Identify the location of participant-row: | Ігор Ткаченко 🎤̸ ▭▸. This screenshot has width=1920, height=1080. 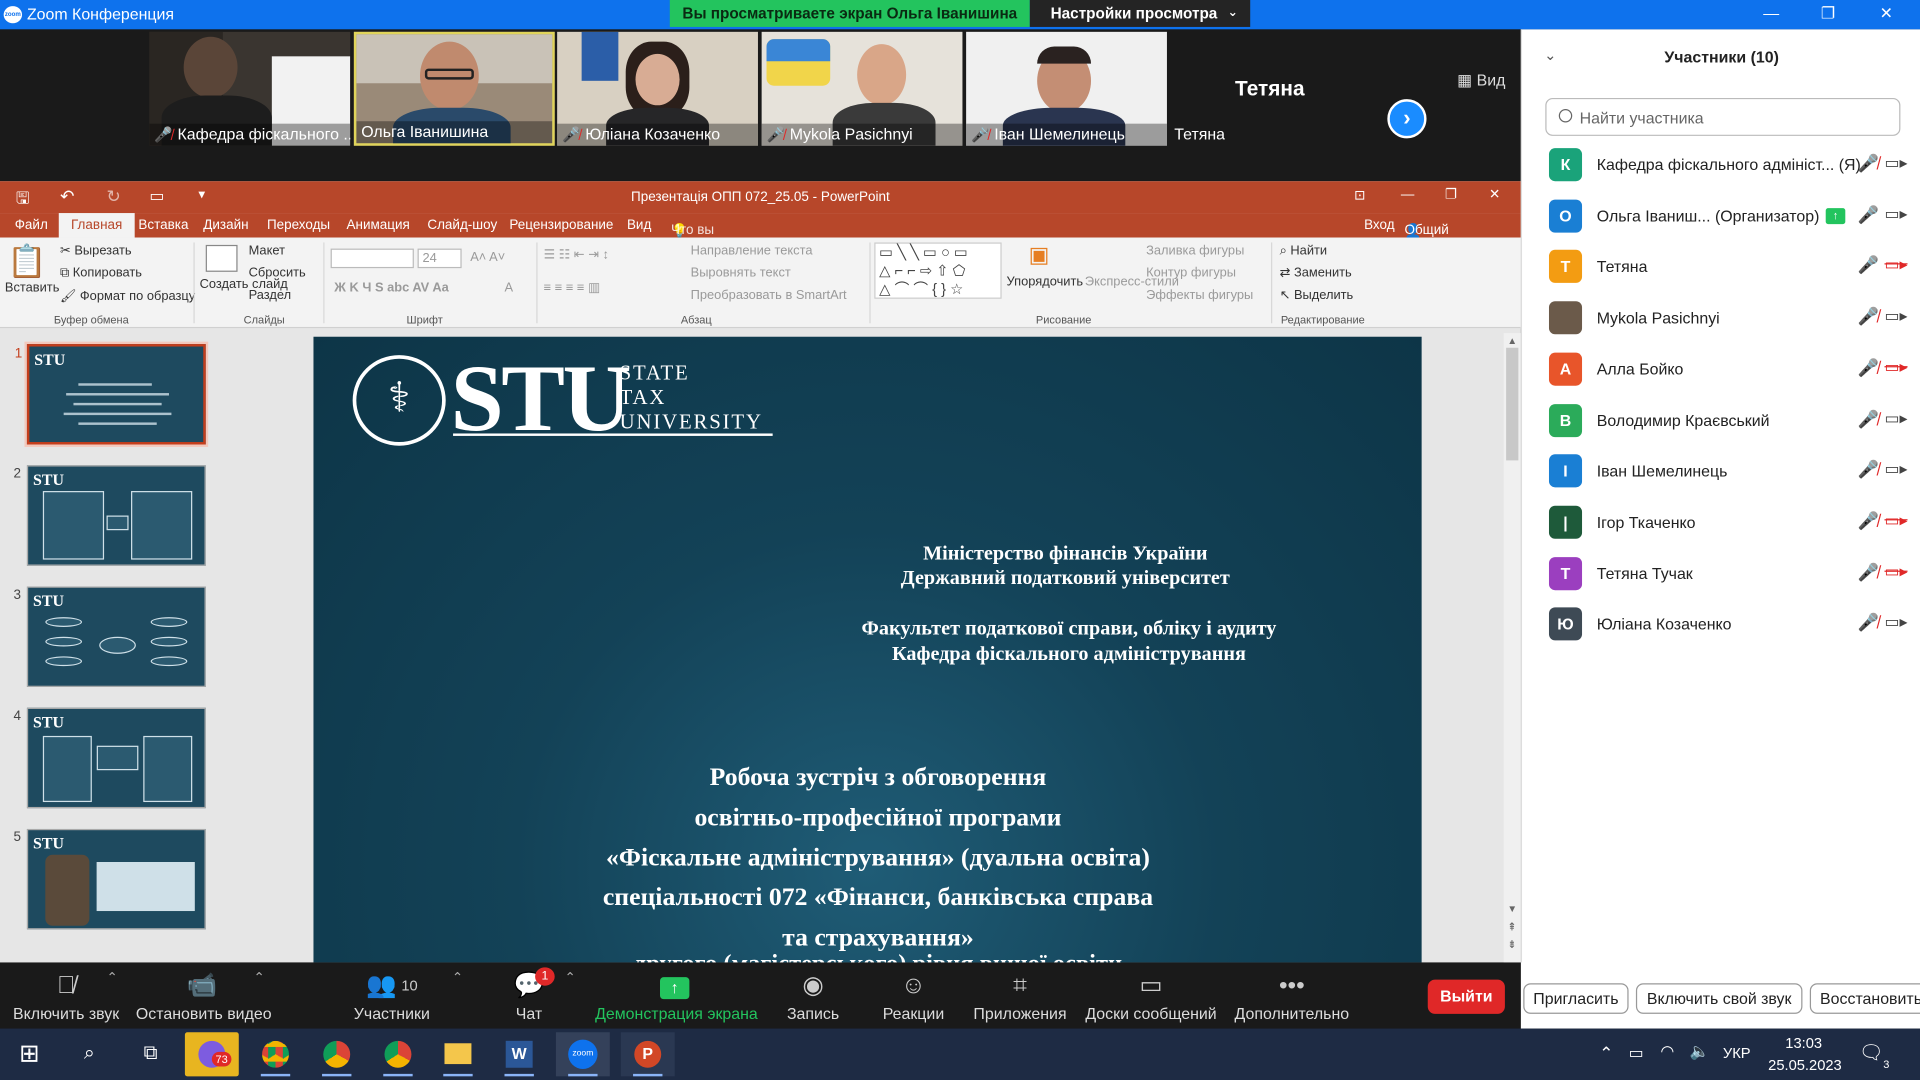
(1721, 530).